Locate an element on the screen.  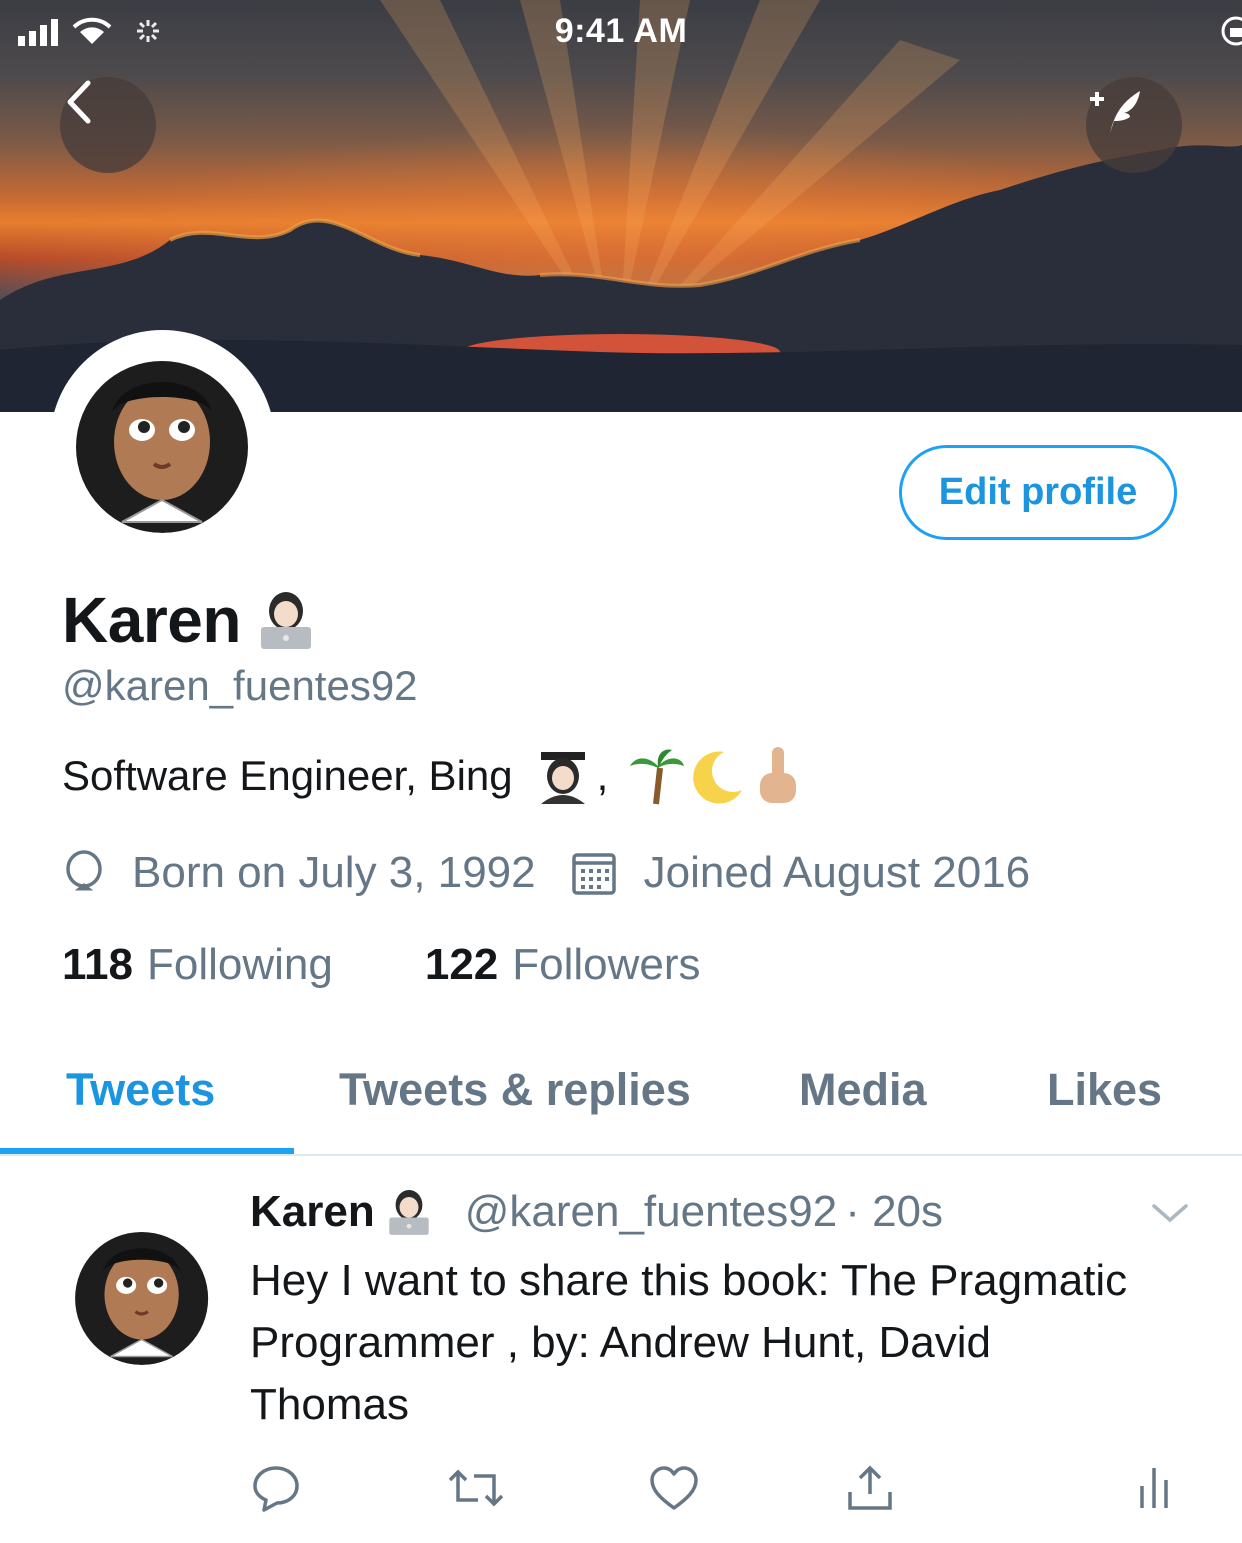
bio-text: Software Engineer, Bing is located at coordinates (287, 775).